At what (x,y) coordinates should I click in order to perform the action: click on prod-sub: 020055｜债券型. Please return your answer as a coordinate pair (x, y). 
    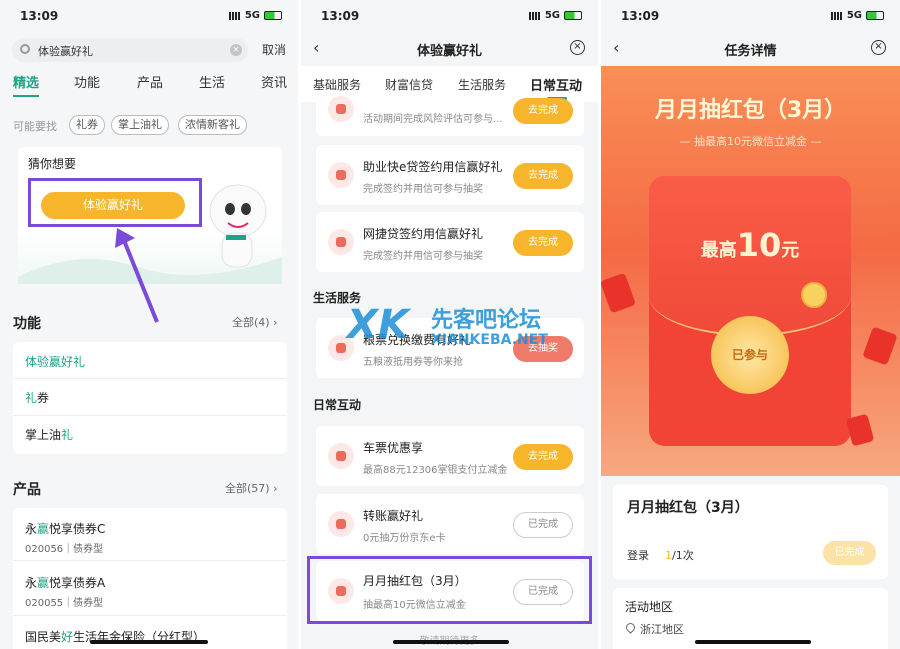
    Looking at the image, I should click on (64, 603).